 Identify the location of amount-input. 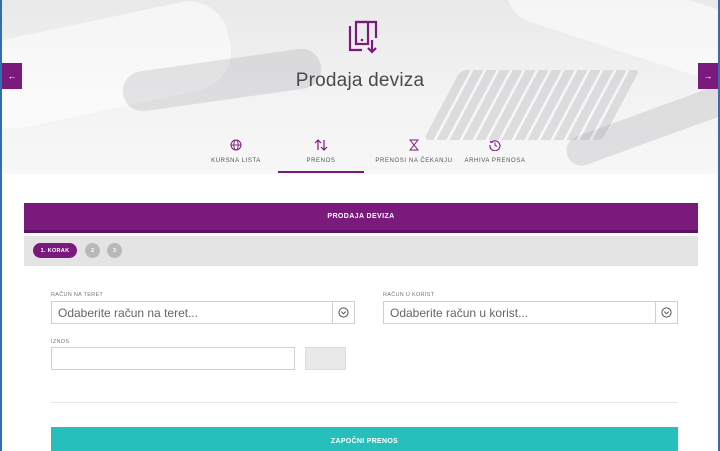
(173, 358).